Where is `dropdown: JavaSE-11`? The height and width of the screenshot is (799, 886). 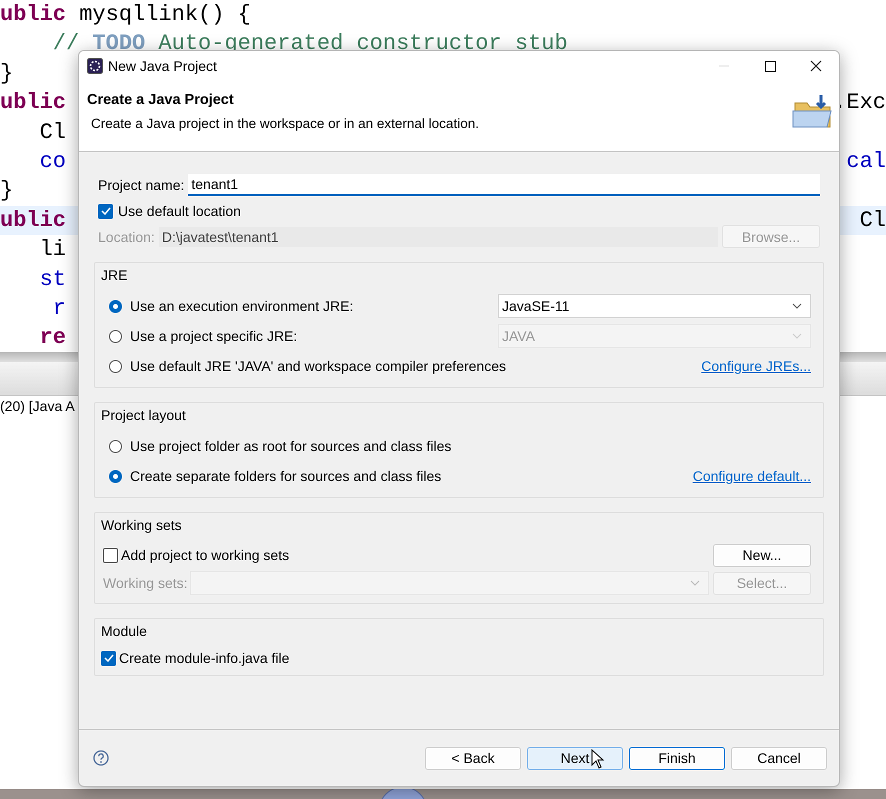
dropdown: JavaSE-11 is located at coordinates (654, 306).